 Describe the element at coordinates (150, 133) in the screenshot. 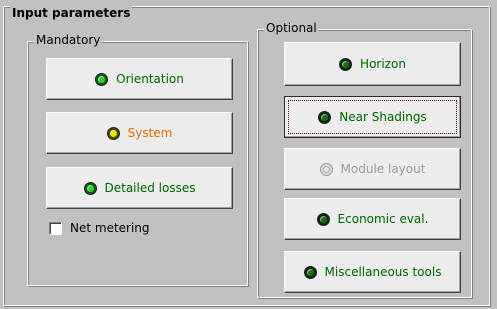

I see `system-button-label: System` at that location.